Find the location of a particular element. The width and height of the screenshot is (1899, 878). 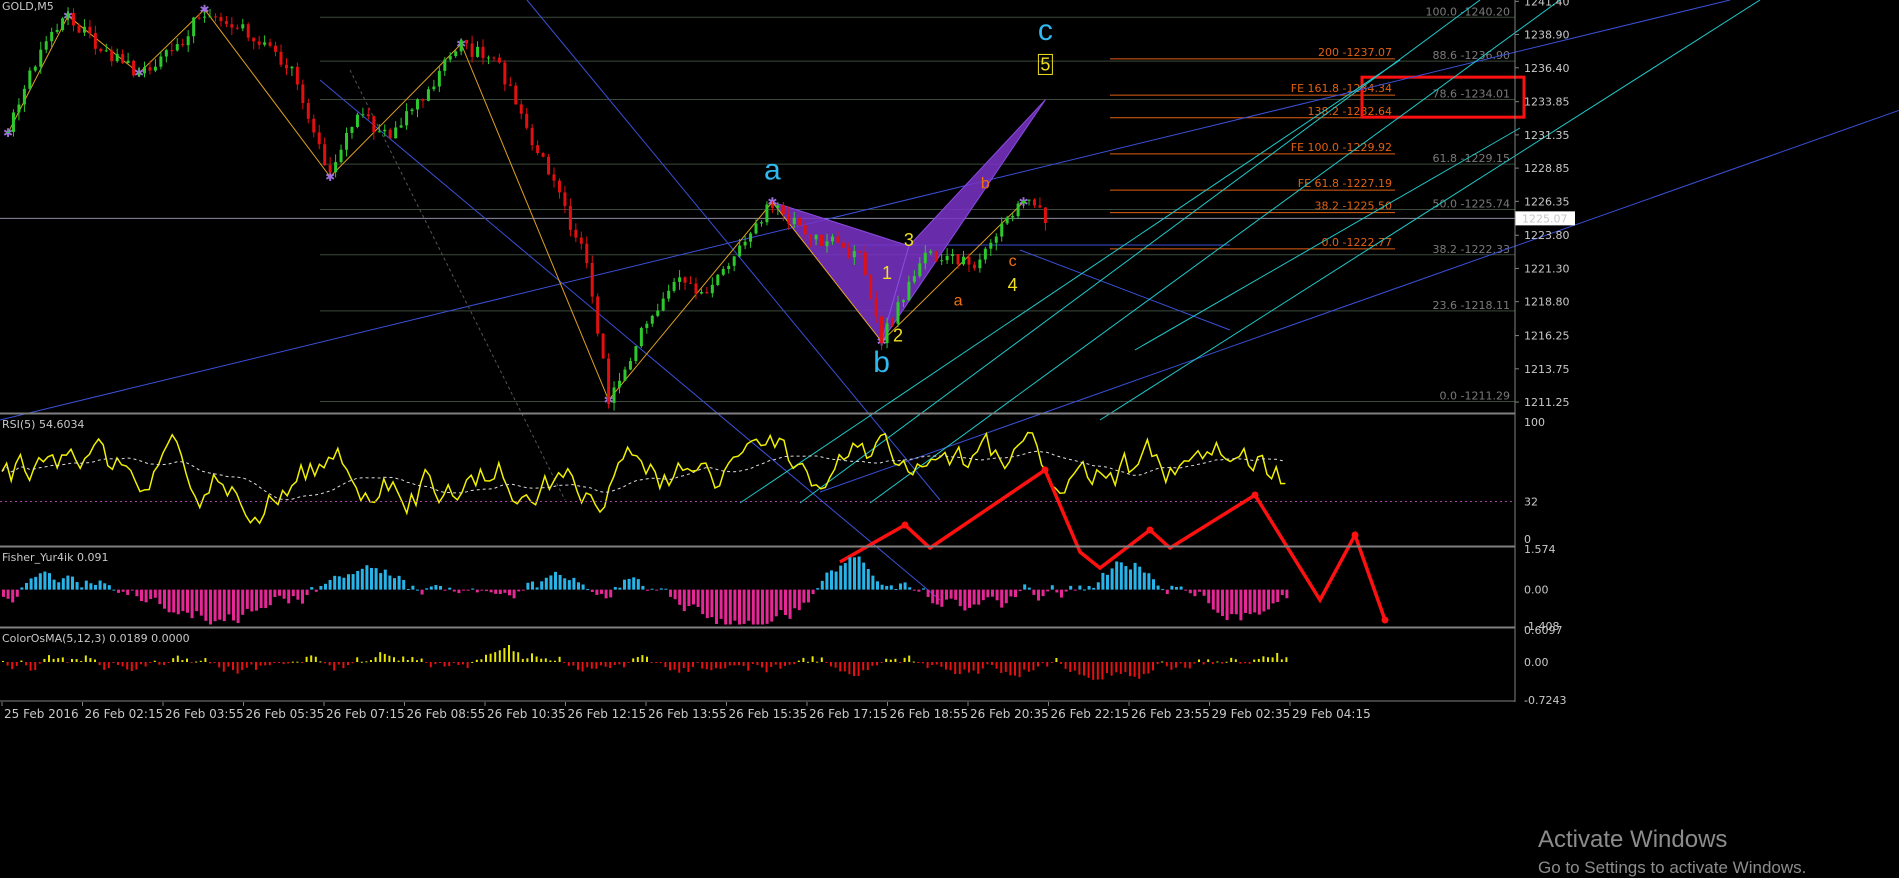

time-tick-label: 26 Feb 07:15 is located at coordinates (365, 714).